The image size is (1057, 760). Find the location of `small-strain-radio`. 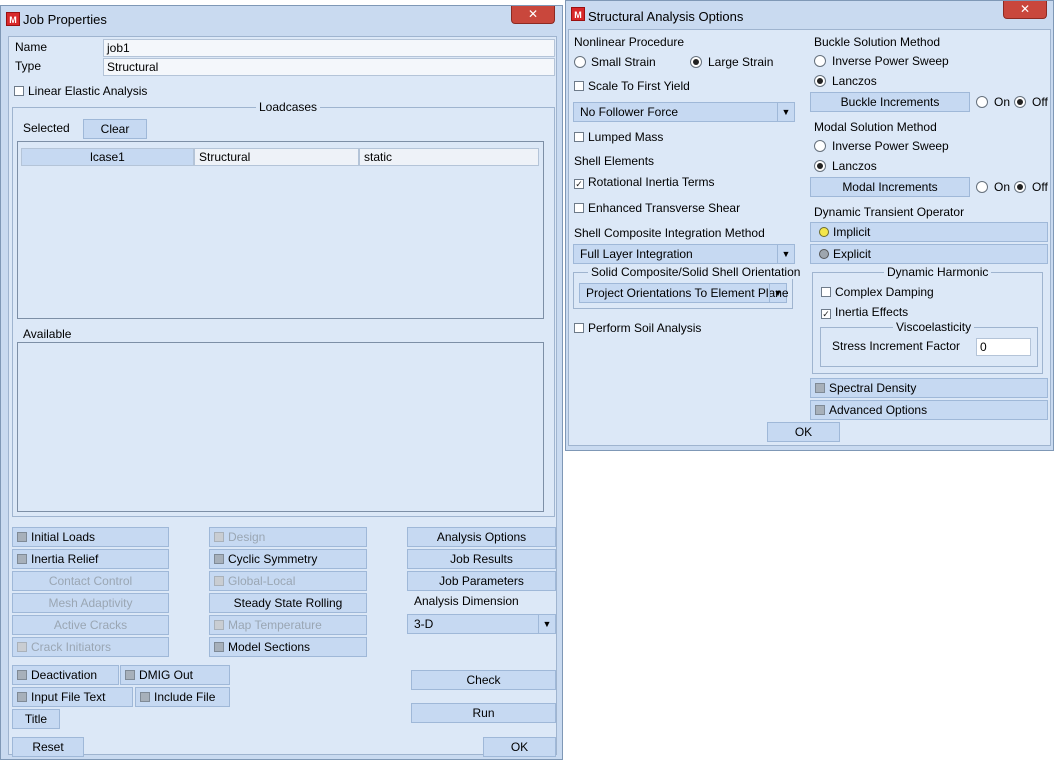

small-strain-radio is located at coordinates (580, 62).